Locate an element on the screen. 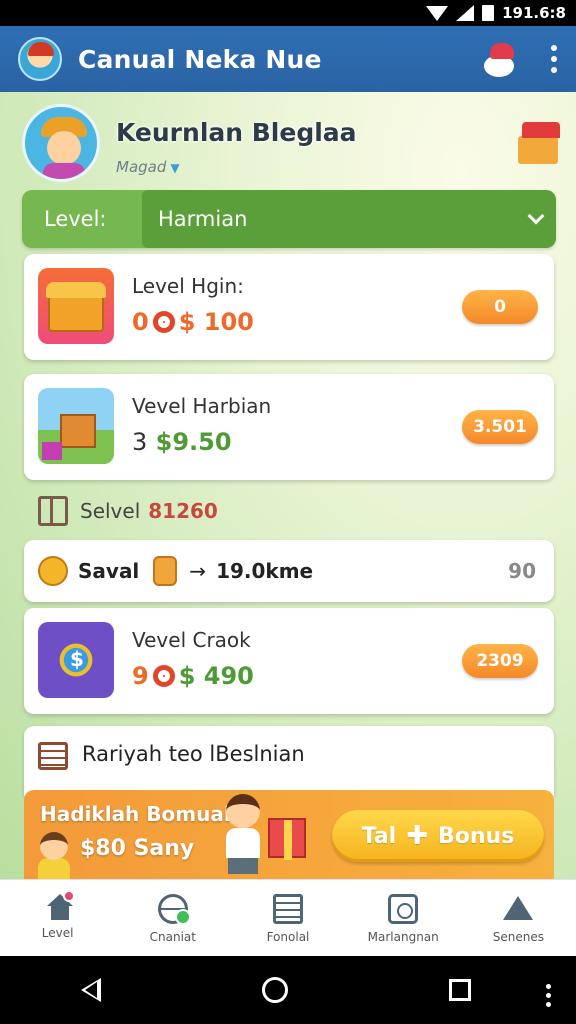 The height and width of the screenshot is (1024, 576). nav-label: Cnaniat is located at coordinates (172, 937).